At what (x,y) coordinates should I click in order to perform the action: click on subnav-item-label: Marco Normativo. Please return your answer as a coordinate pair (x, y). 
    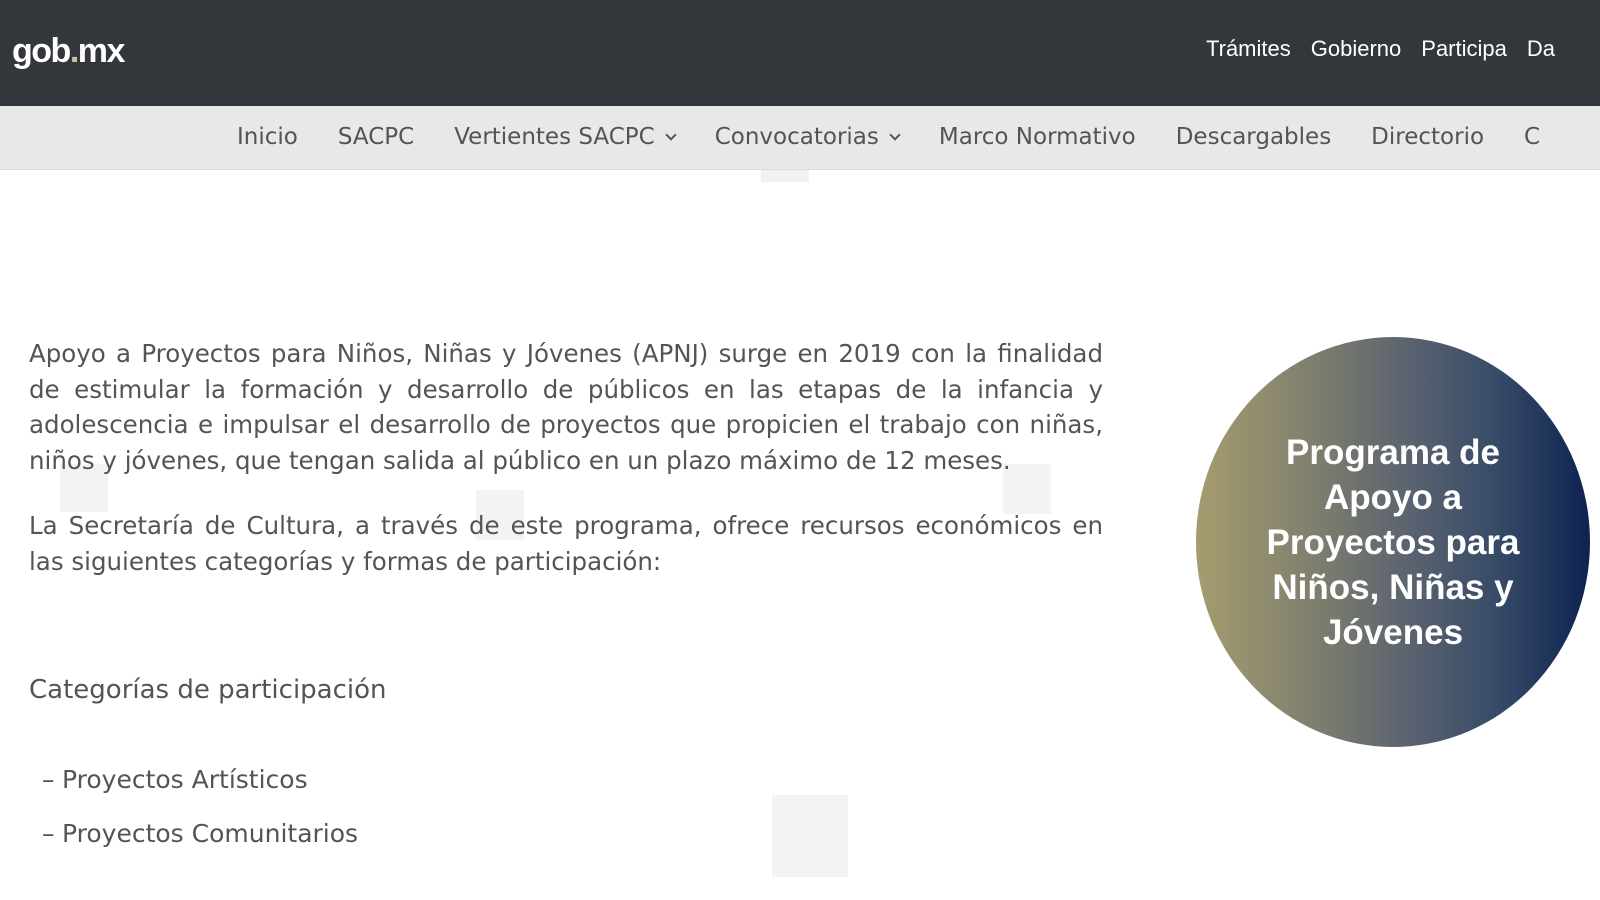
    Looking at the image, I should click on (1037, 137).